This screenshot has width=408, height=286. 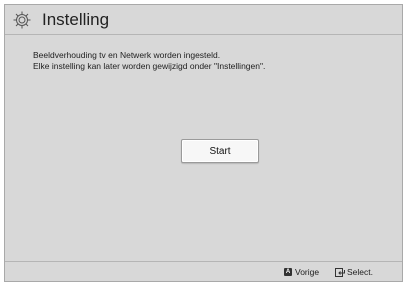 What do you see at coordinates (360, 272) in the screenshot?
I see `select-label: Select.` at bounding box center [360, 272].